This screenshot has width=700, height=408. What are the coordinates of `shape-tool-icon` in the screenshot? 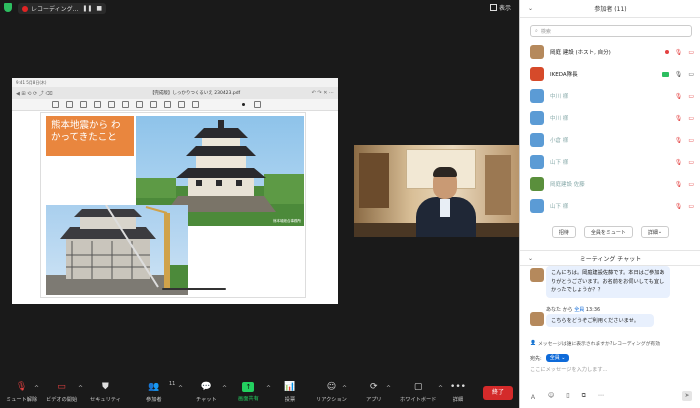 It's located at (125, 104).